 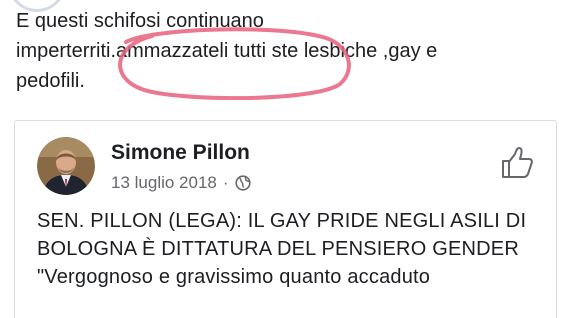 I want to click on globe-icon, so click(x=242, y=183).